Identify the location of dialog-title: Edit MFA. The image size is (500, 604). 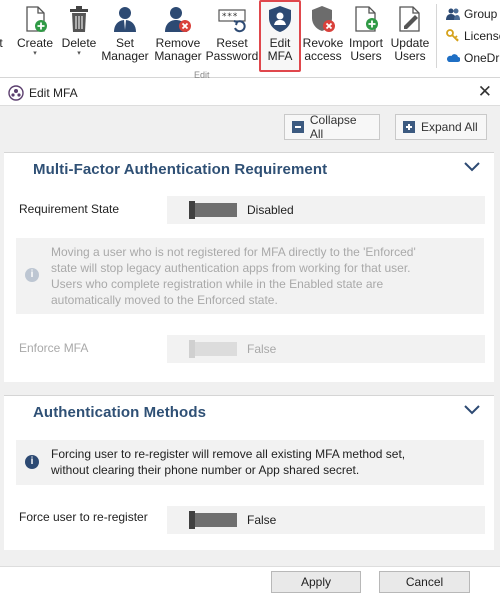
(53, 93).